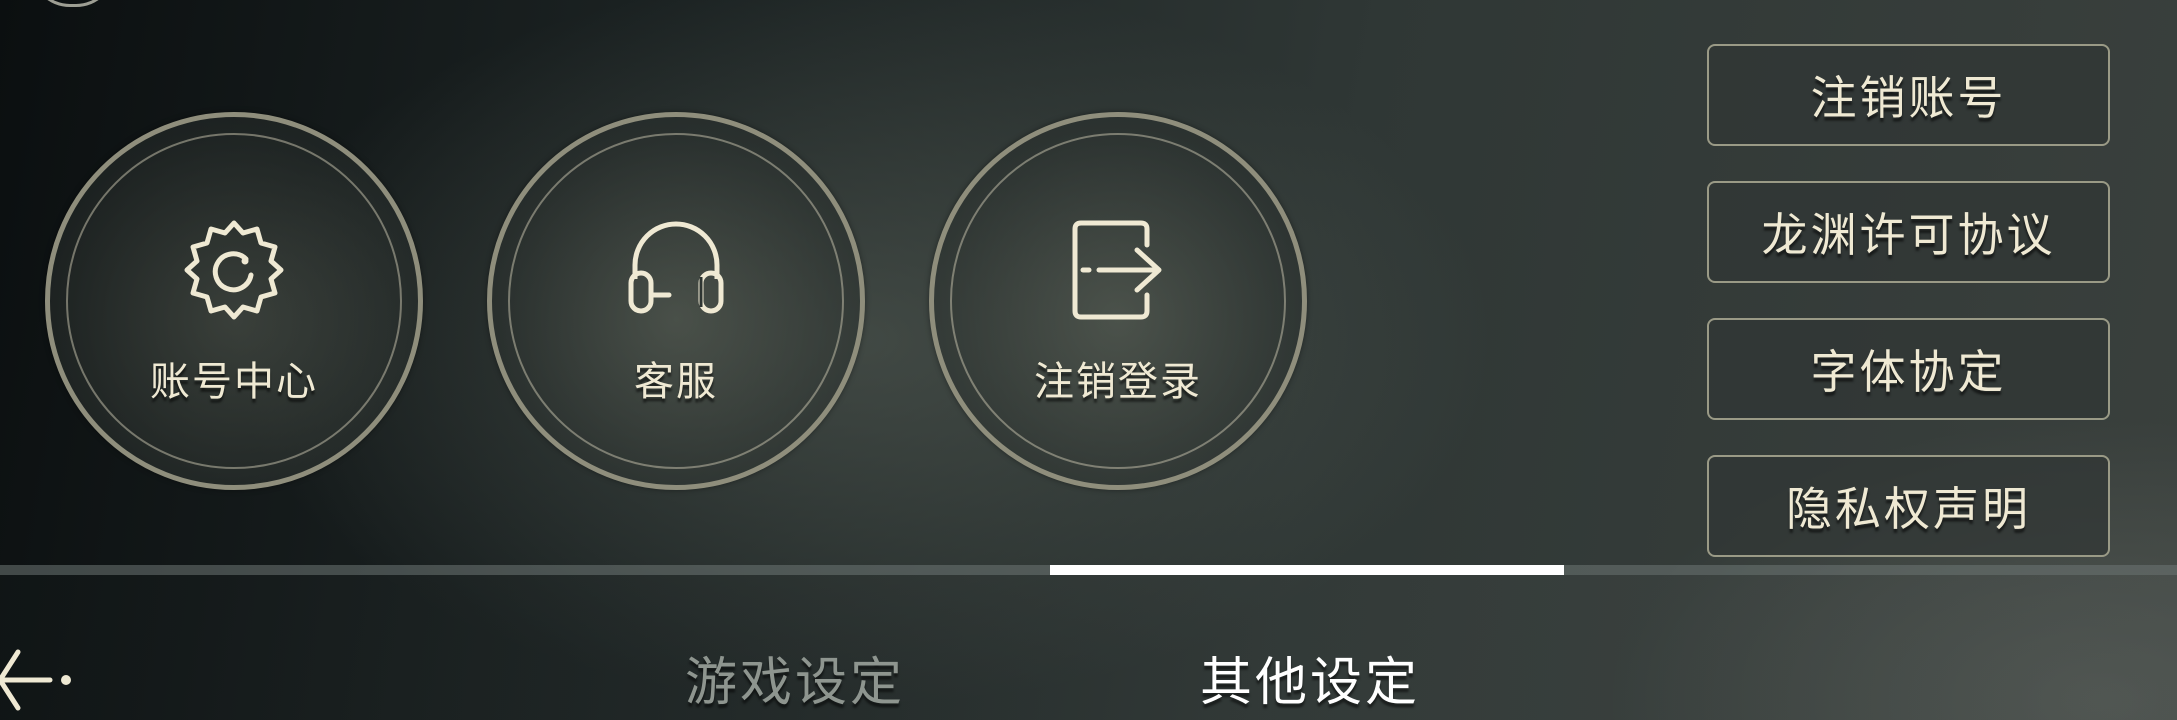 This screenshot has width=2177, height=720. What do you see at coordinates (1118, 382) in the screenshot?
I see `logout-label: 注销登录` at bounding box center [1118, 382].